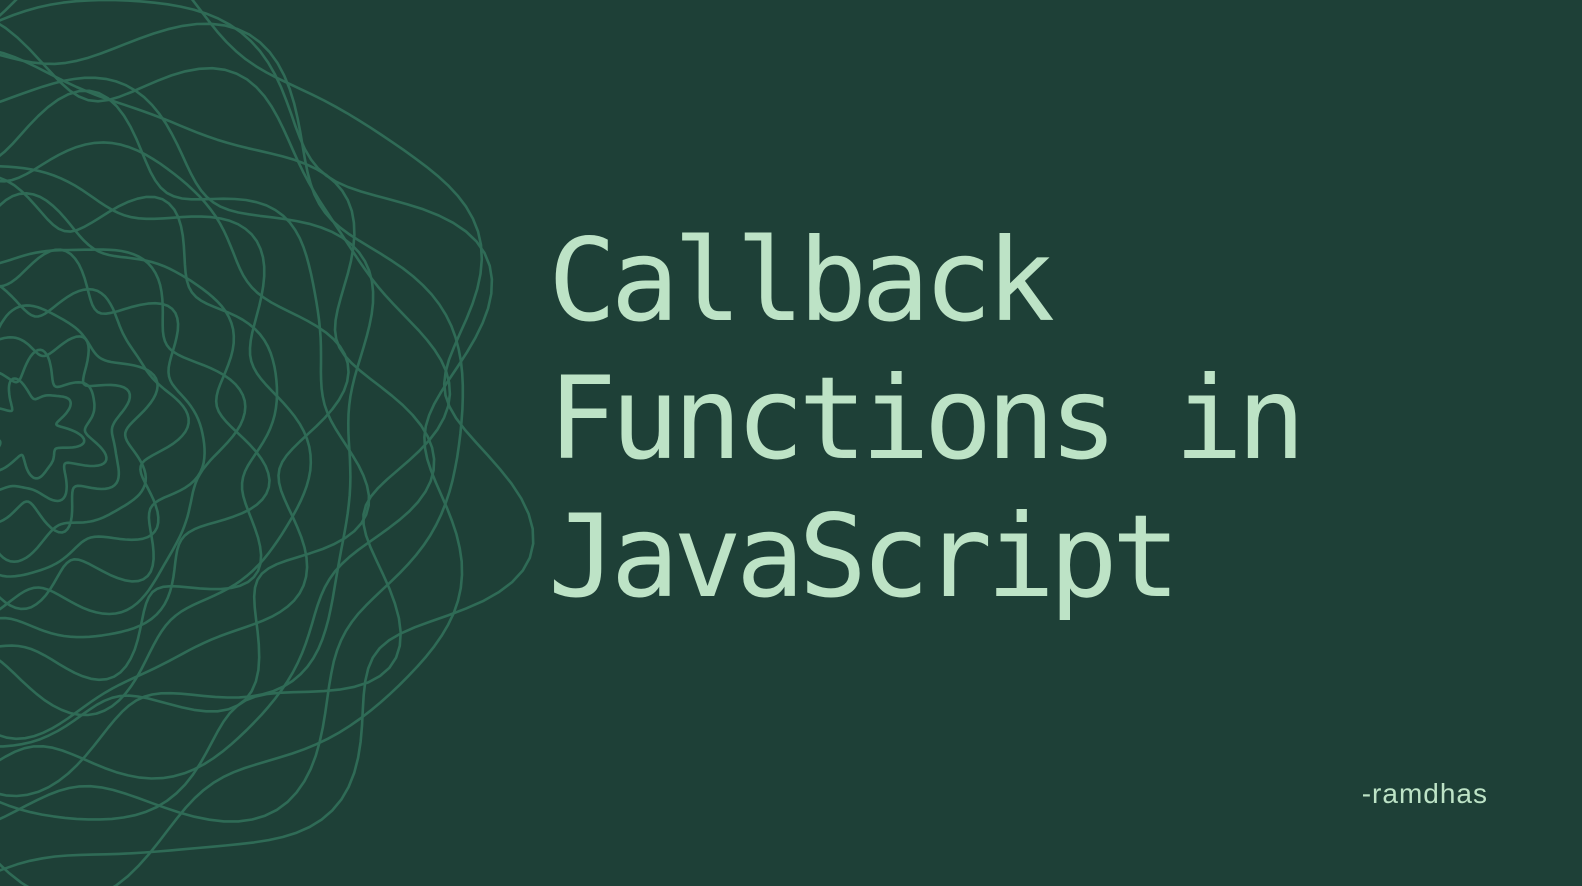 The image size is (1582, 886). What do you see at coordinates (801, 280) in the screenshot?
I see `title-line-1: Callback` at bounding box center [801, 280].